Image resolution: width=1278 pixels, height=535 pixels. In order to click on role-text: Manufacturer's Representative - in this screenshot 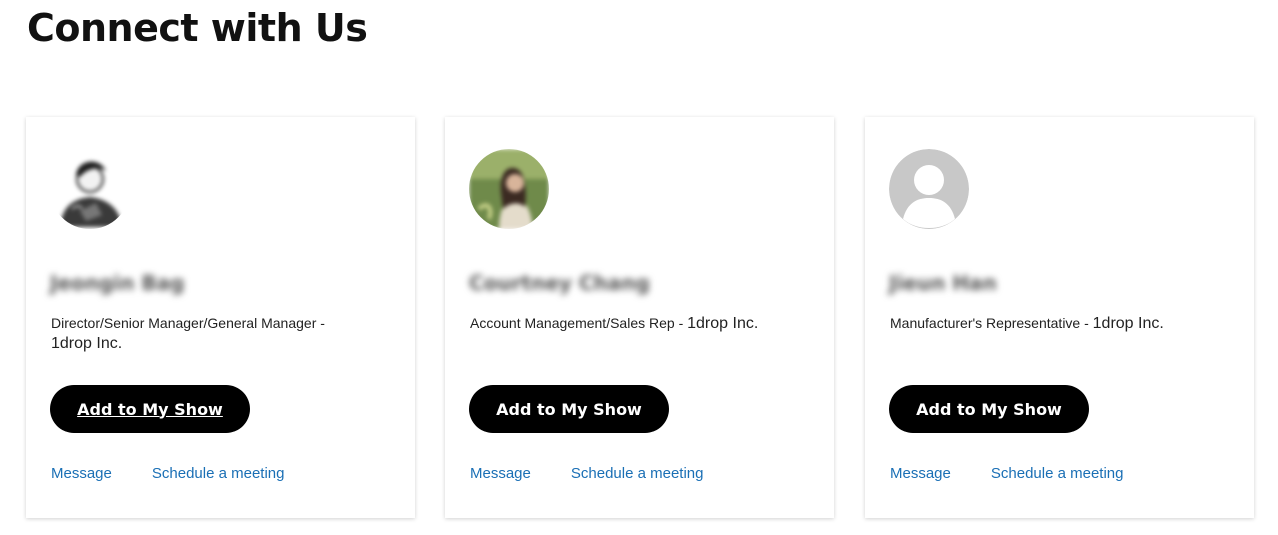, I will do `click(989, 323)`.